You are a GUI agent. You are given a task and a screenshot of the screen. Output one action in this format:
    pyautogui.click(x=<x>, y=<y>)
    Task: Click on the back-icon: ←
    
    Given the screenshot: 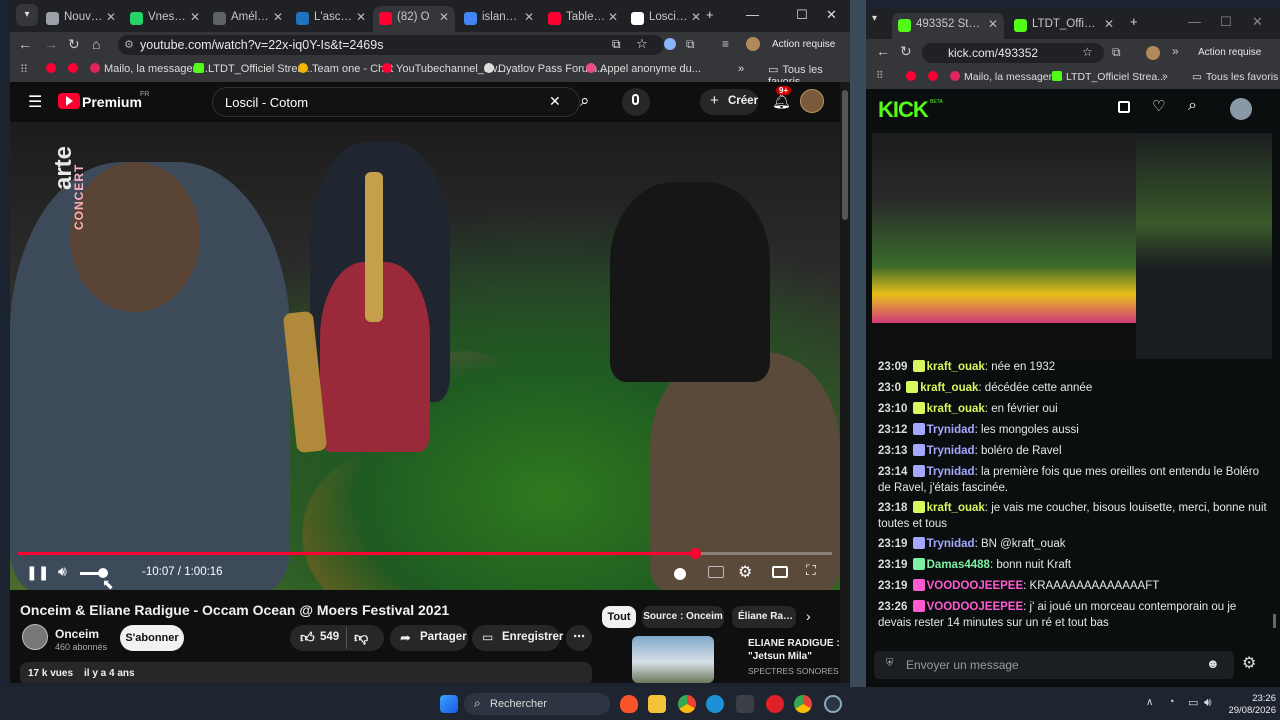 What is the action you would take?
    pyautogui.click(x=25, y=44)
    